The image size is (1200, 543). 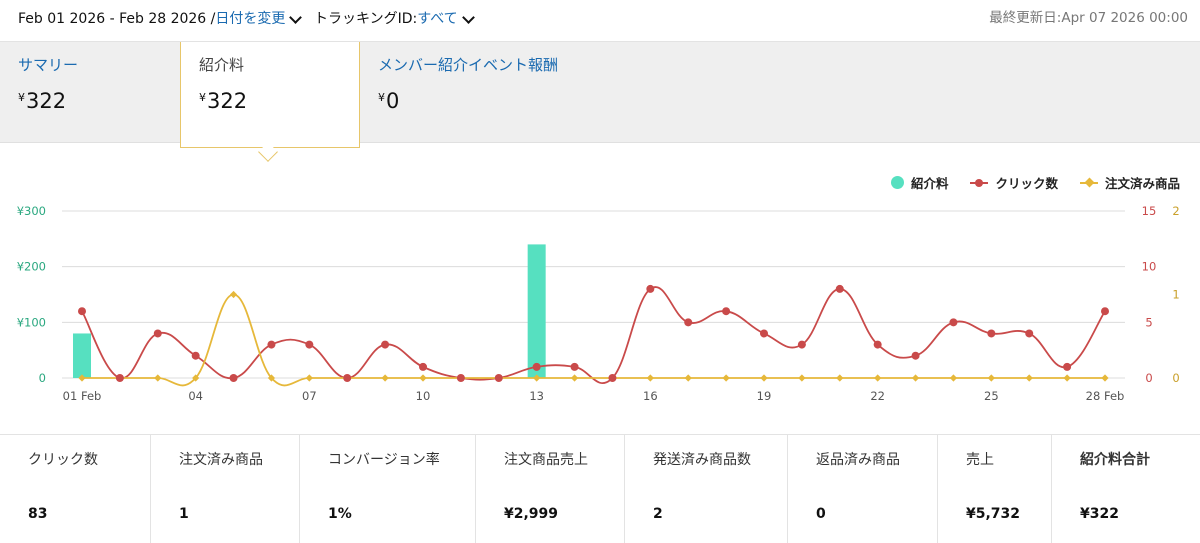 What do you see at coordinates (1148, 322) in the screenshot?
I see `y-right-clicks-tick-label: 5` at bounding box center [1148, 322].